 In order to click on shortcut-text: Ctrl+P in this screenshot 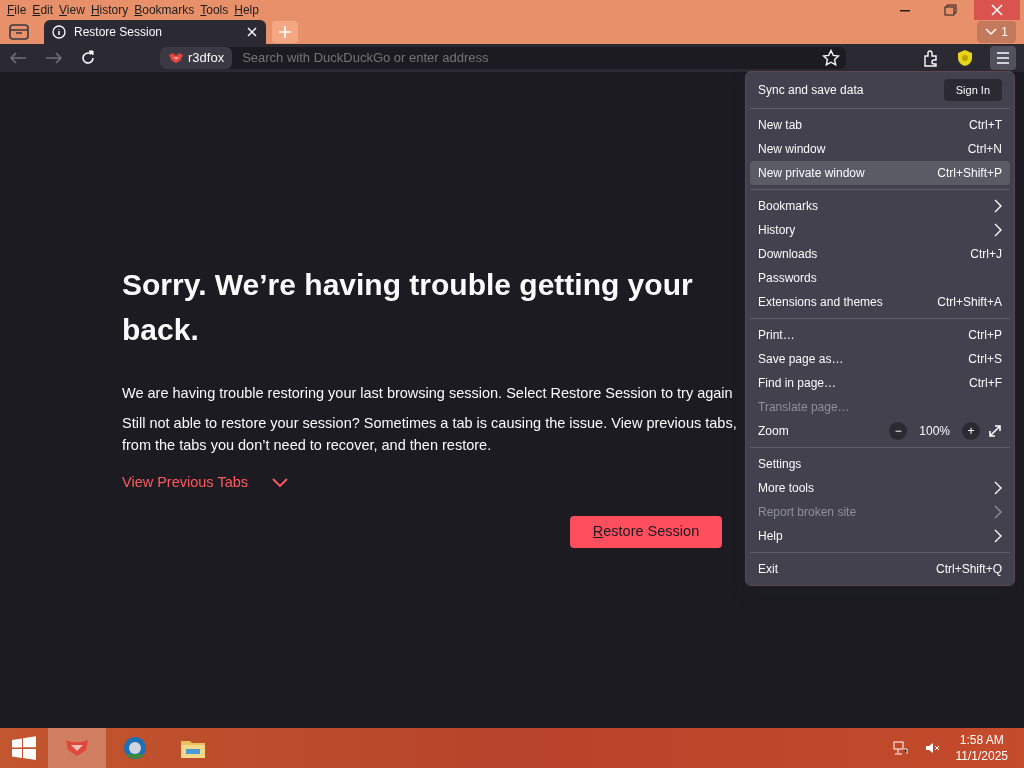, I will do `click(985, 335)`.